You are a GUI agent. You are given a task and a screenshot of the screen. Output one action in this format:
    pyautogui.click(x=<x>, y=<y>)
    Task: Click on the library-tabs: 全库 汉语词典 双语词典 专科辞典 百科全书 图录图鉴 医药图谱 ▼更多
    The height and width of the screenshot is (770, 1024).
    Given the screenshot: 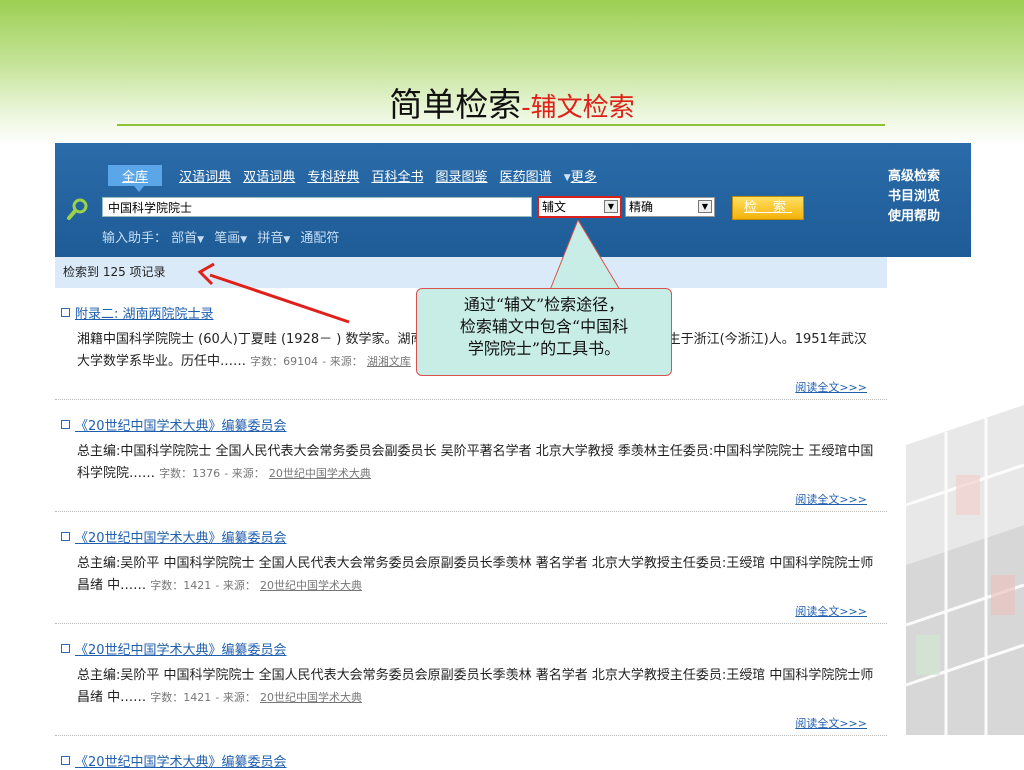 What is the action you would take?
    pyautogui.click(x=356, y=178)
    